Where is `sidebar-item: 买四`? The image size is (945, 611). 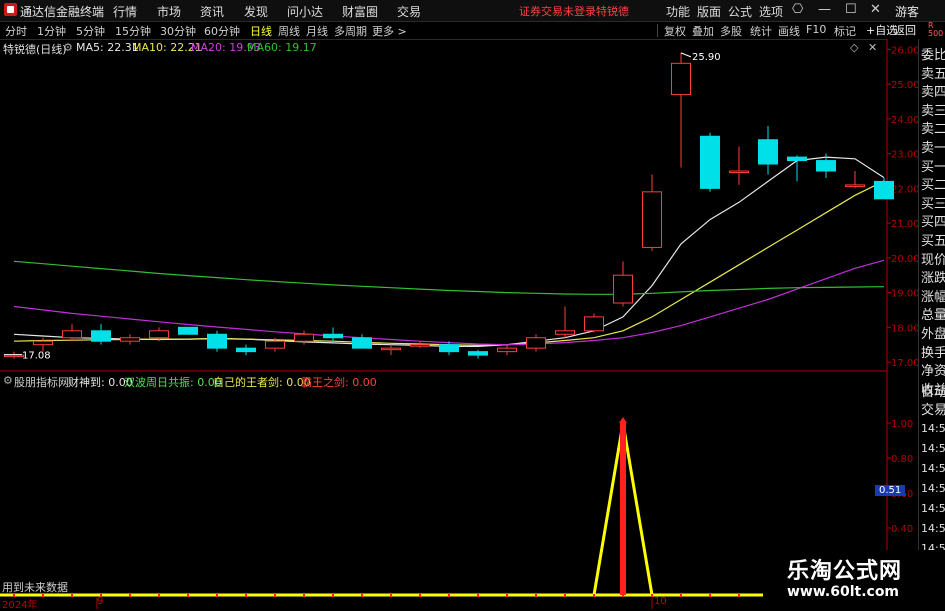 sidebar-item: 买四 is located at coordinates (933, 223).